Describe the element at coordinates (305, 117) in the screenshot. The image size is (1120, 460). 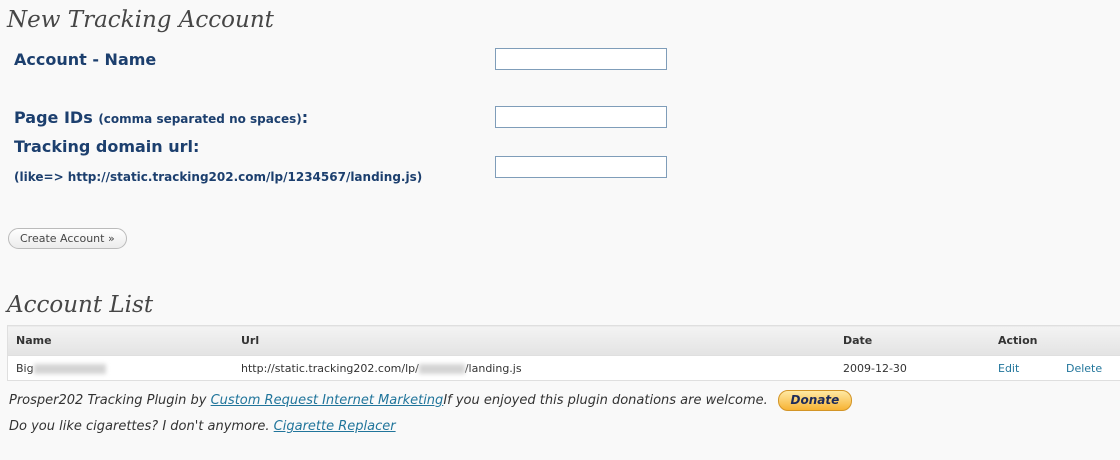
I see `page-ids-colon: :` at that location.